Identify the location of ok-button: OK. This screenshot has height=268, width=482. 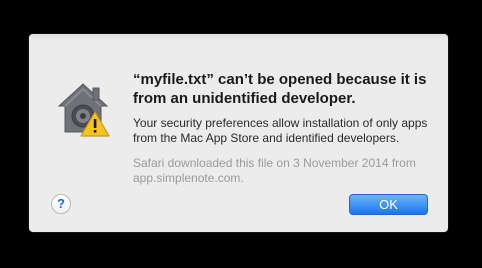
(388, 204).